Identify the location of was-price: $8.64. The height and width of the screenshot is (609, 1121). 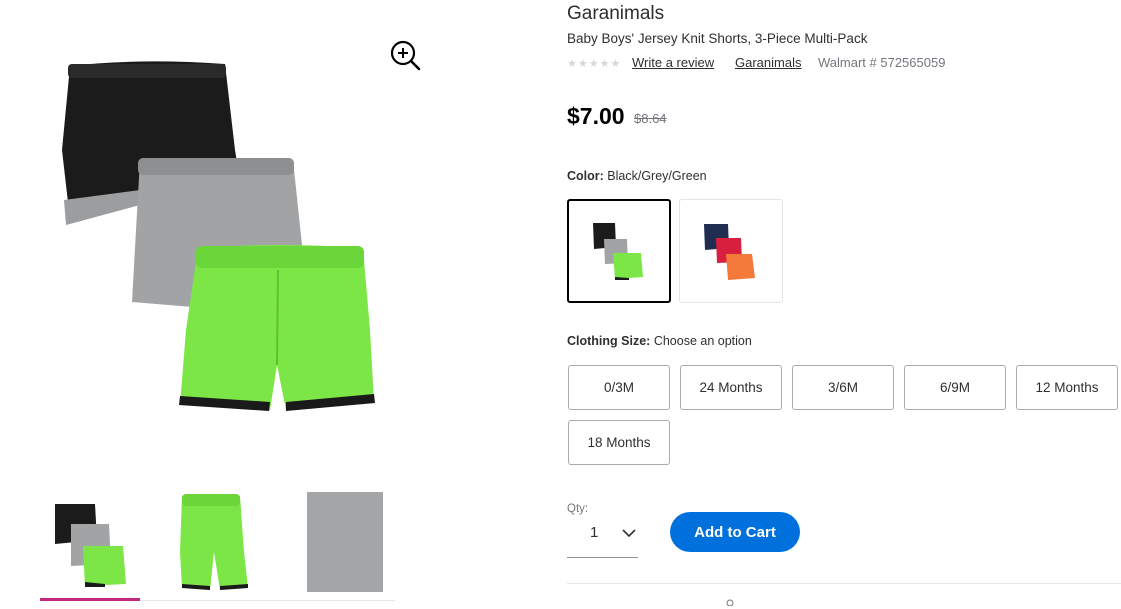
(650, 118).